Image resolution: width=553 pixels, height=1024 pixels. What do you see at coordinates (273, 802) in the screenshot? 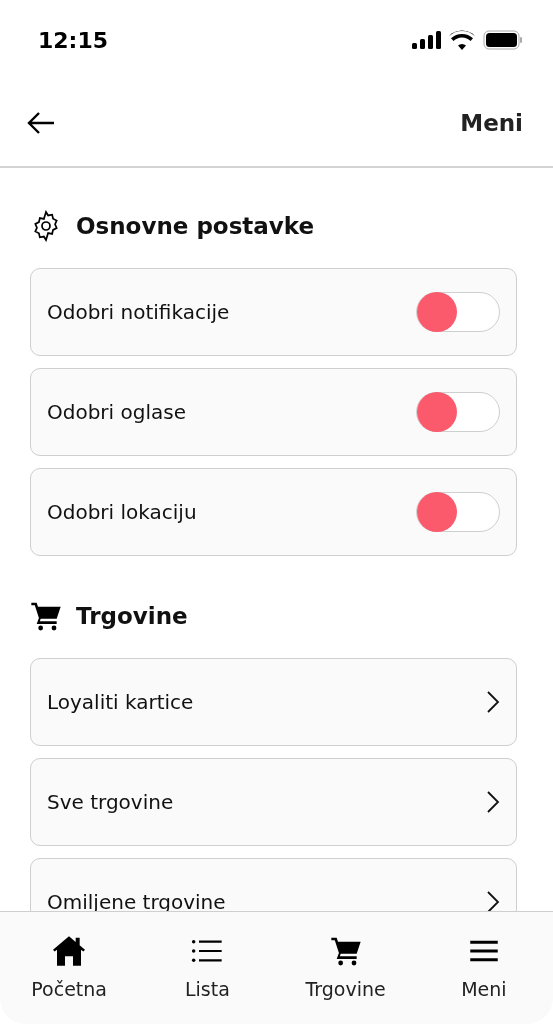
I see `menu-row: Sve trgovine` at bounding box center [273, 802].